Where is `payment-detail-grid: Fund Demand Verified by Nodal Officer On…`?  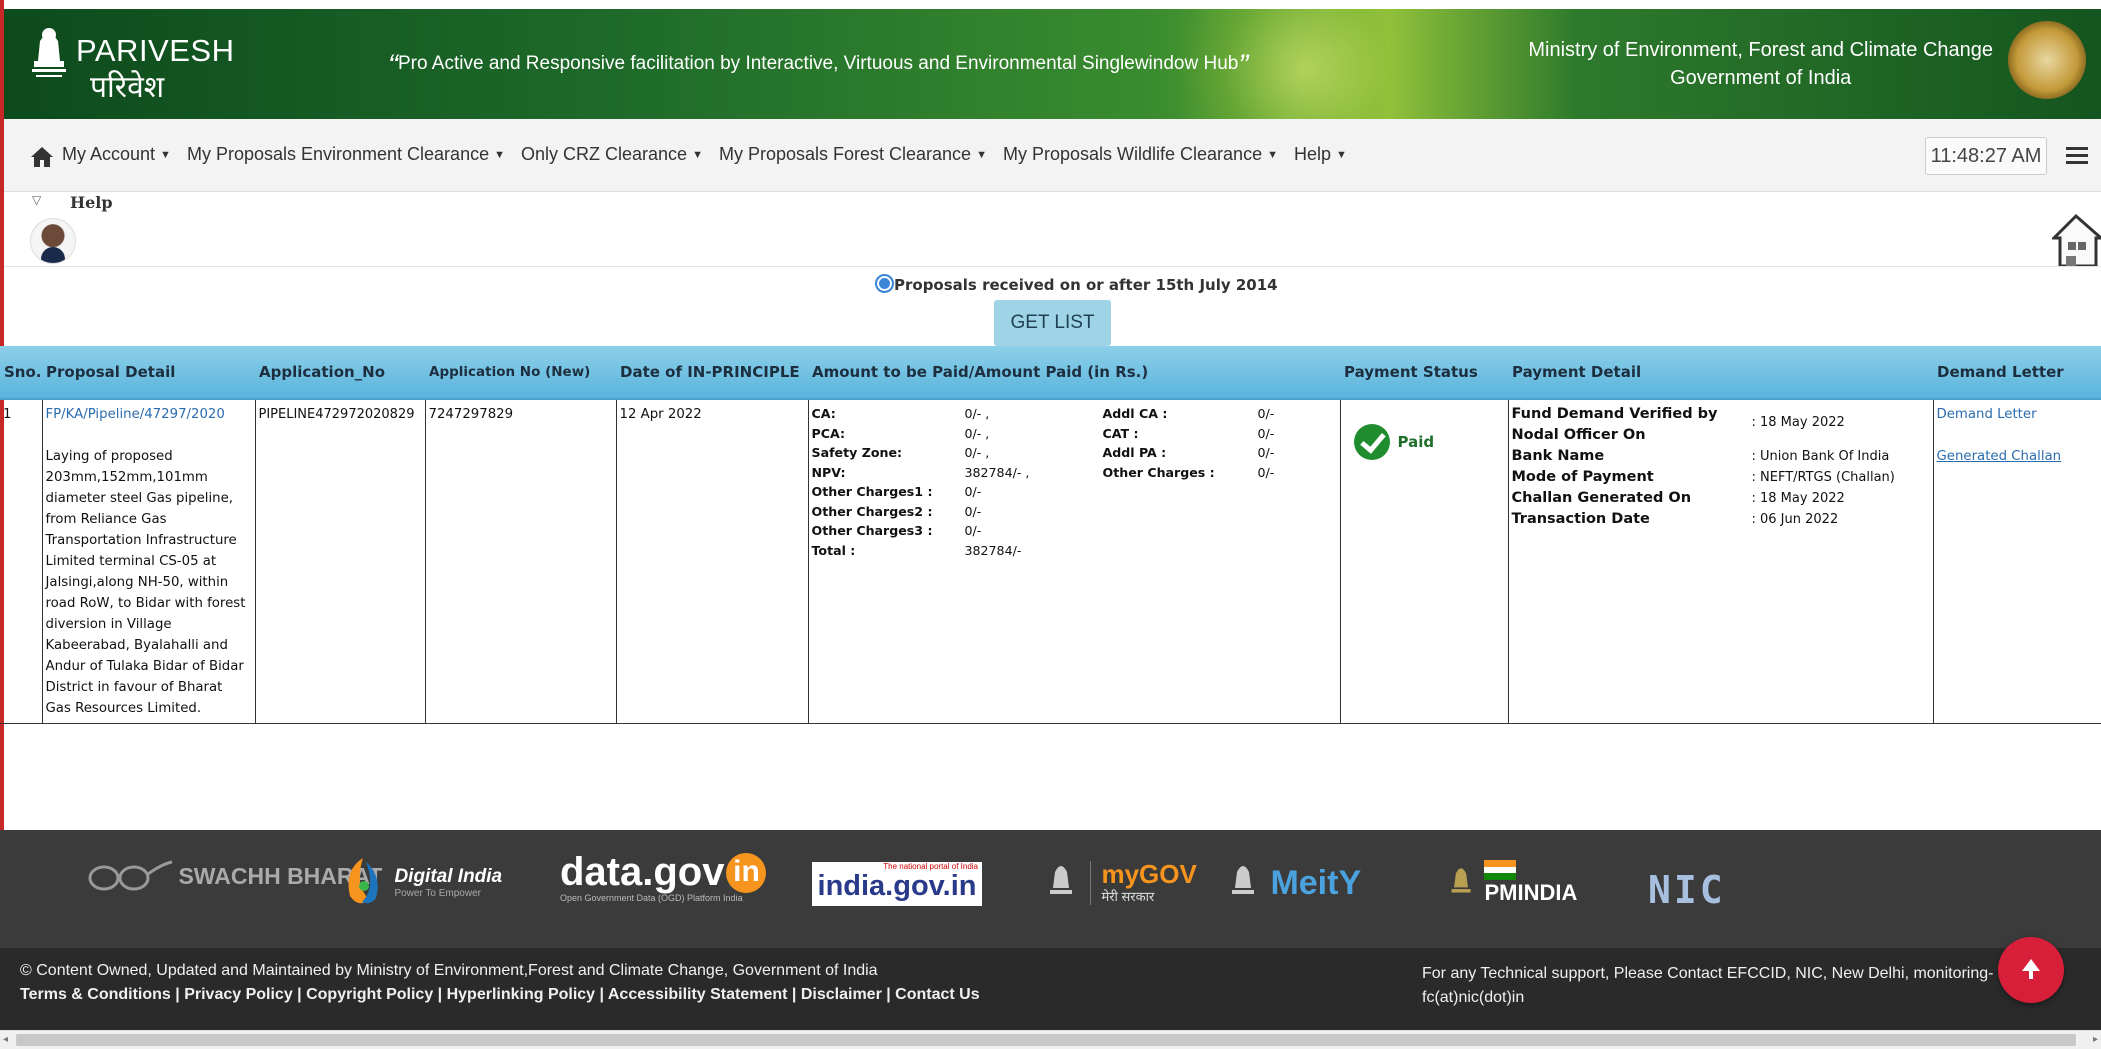
payment-detail-grid: Fund Demand Verified by Nodal Officer On… is located at coordinates (1721, 467).